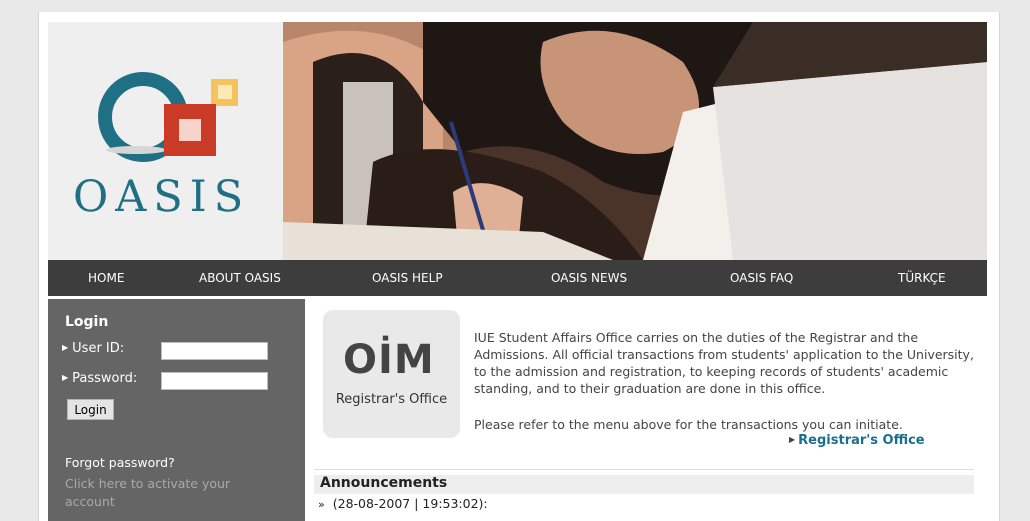  What do you see at coordinates (407, 278) in the screenshot?
I see `nav-oasis-help: OASIS HELP` at bounding box center [407, 278].